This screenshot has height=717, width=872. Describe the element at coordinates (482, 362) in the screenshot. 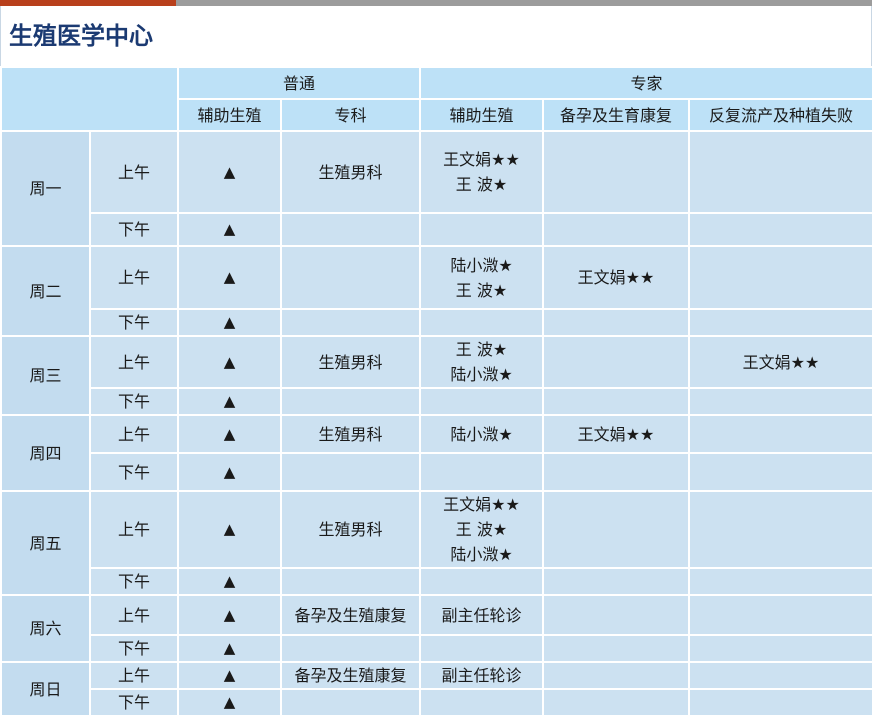

I see `expert-art-cell: 王 波★ 陆小溦★` at that location.